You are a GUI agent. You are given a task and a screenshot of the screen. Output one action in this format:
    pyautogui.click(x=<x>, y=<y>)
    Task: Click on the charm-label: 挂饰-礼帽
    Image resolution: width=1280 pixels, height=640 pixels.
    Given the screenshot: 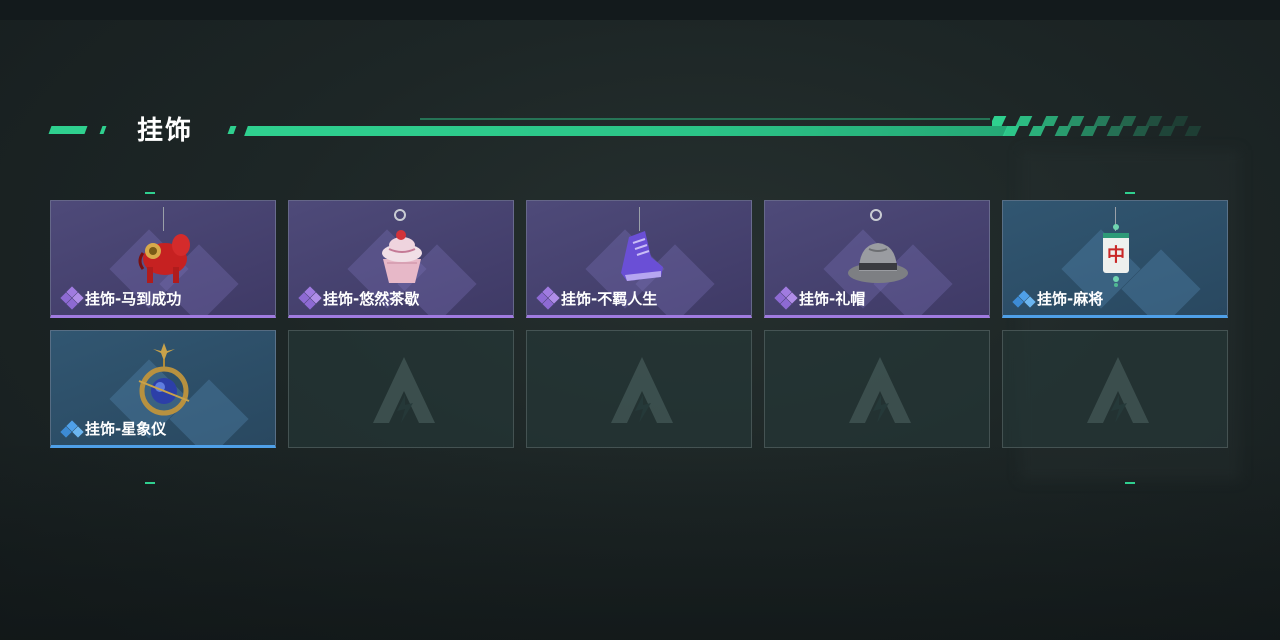 What is the action you would take?
    pyautogui.click(x=820, y=298)
    